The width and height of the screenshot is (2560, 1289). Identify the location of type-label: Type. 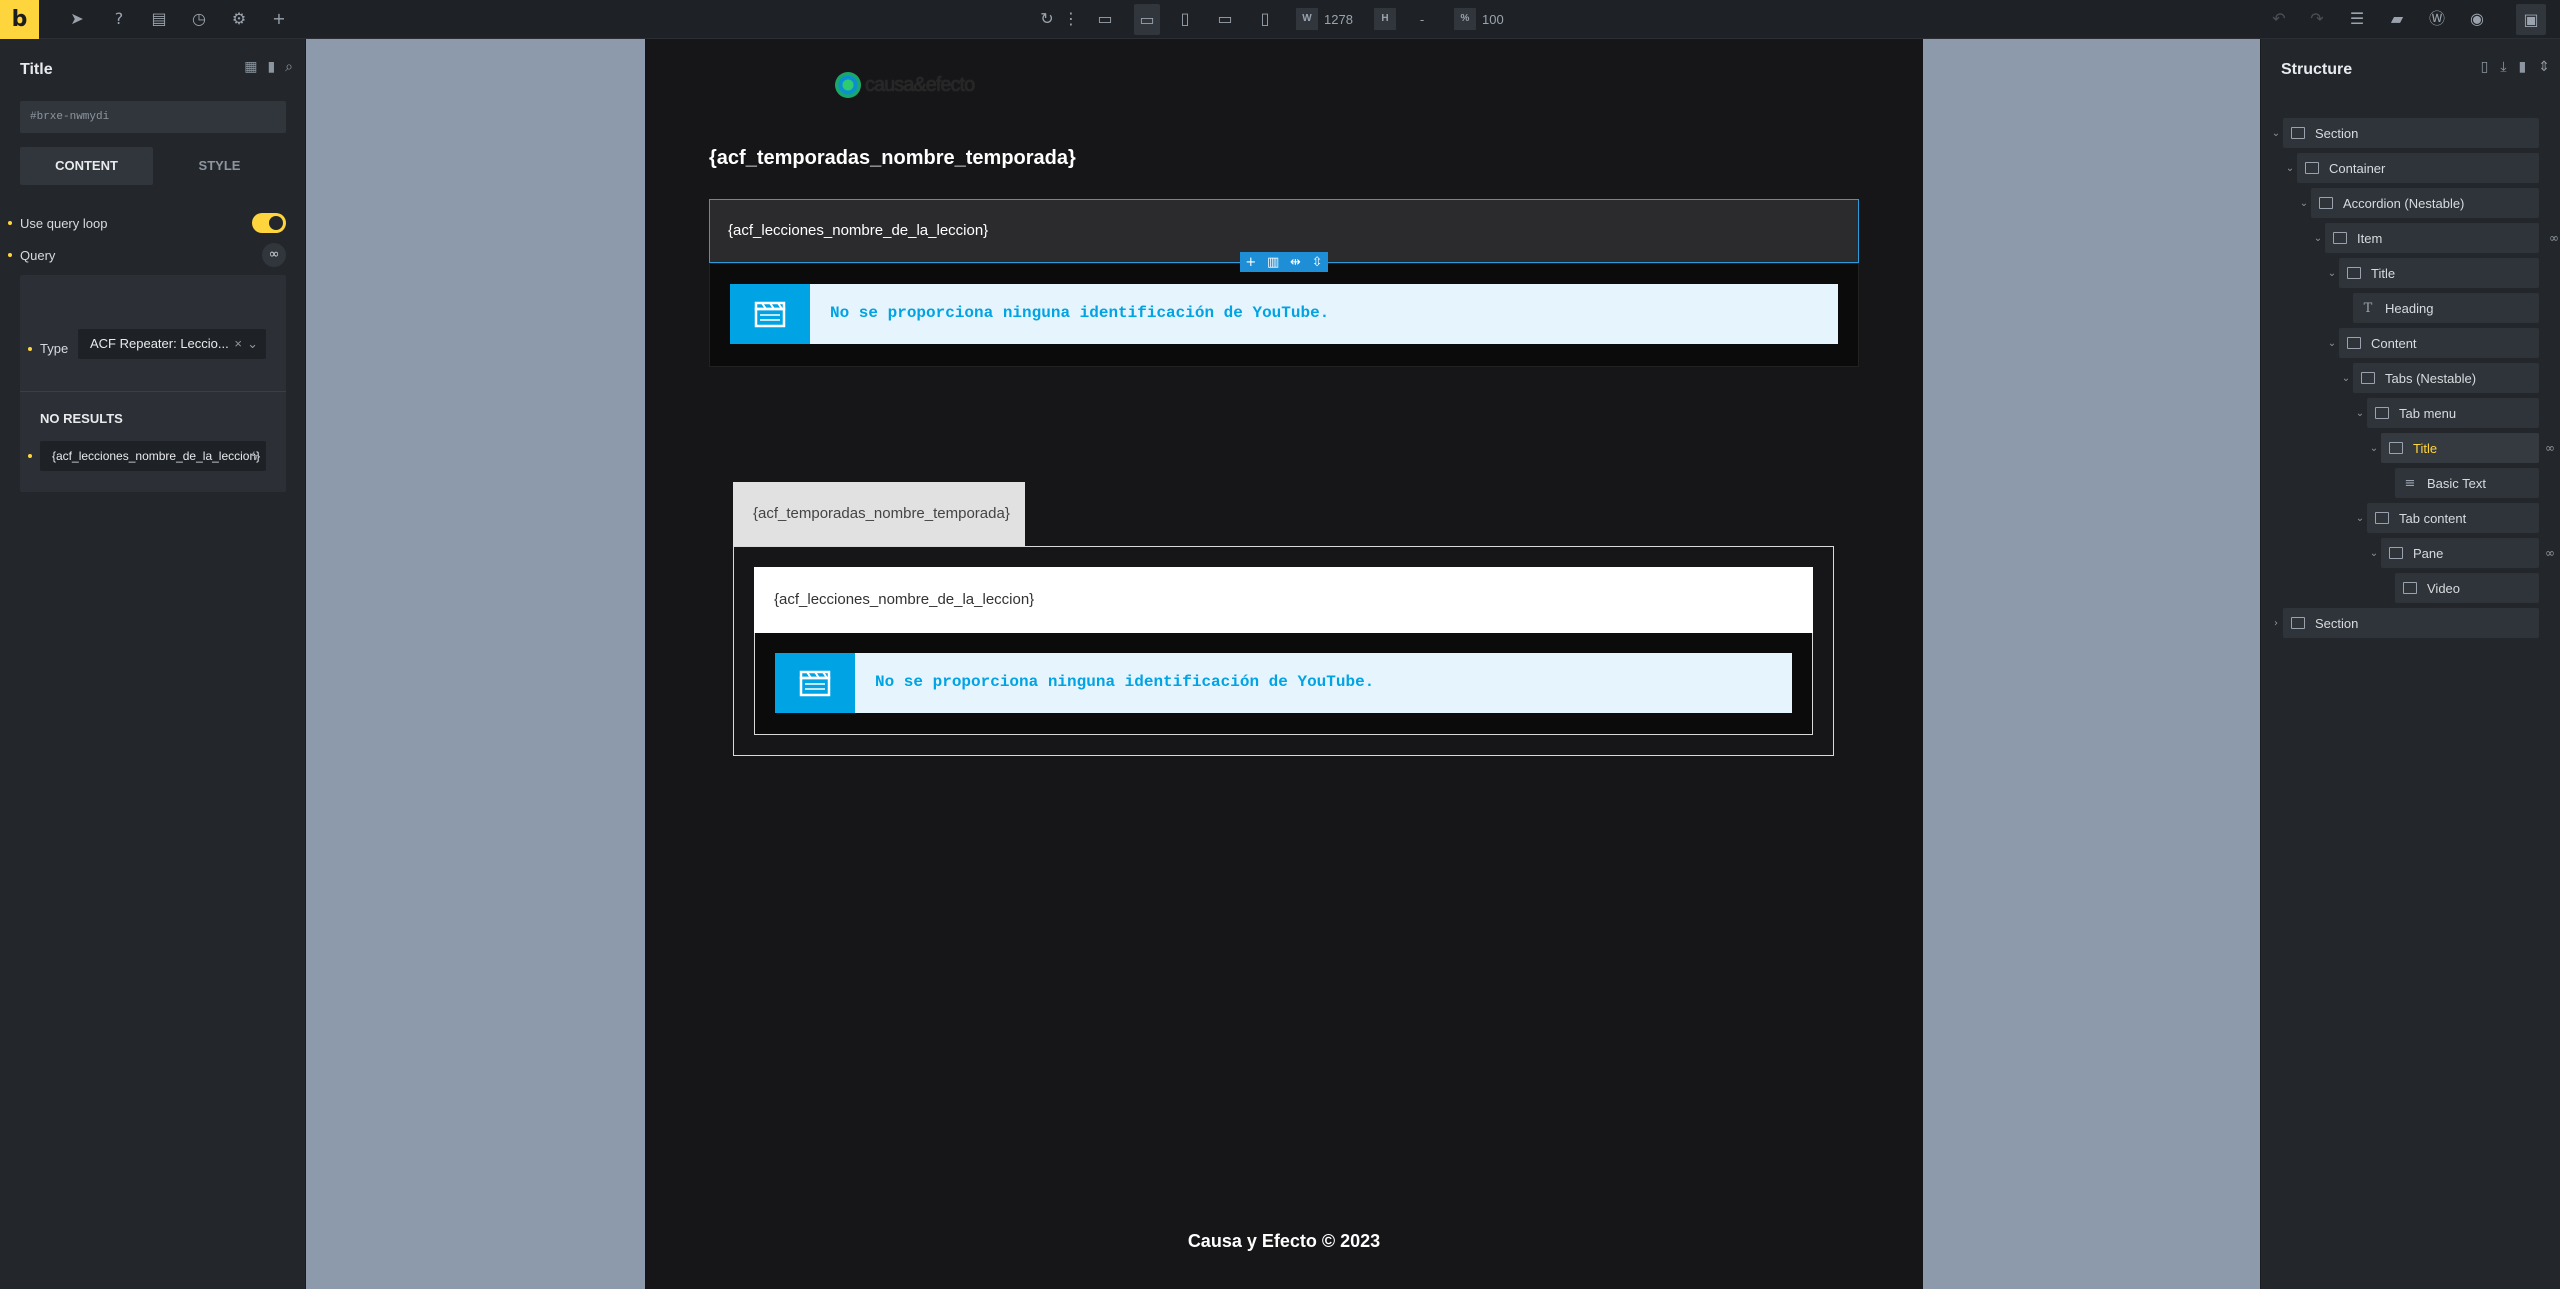
(54, 348).